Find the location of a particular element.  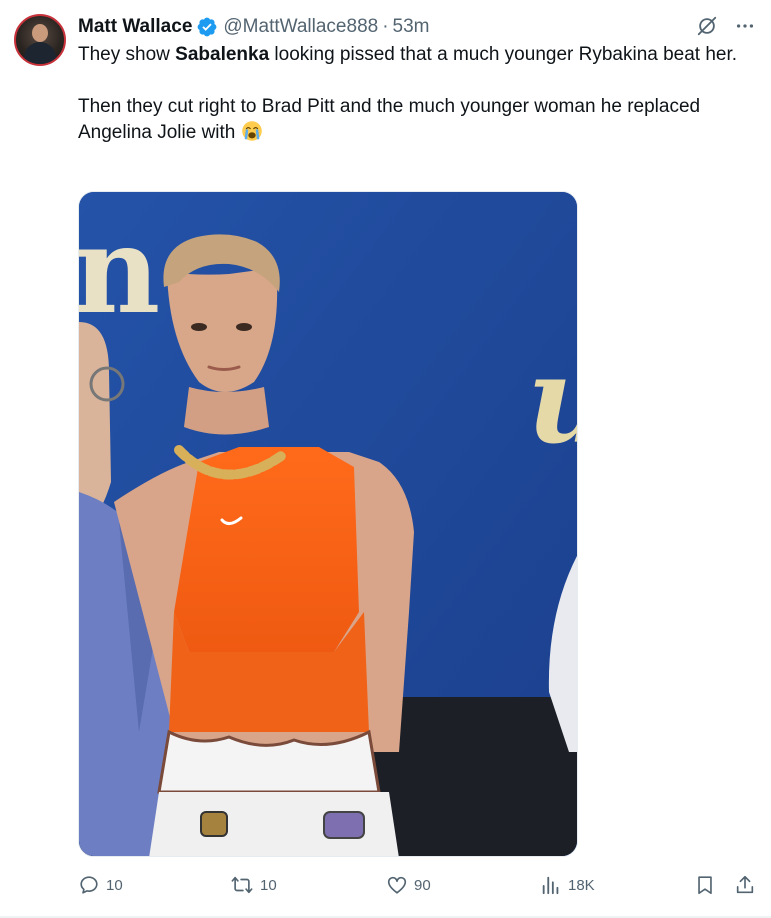

loudly-crying-face-icon is located at coordinates (251, 131).